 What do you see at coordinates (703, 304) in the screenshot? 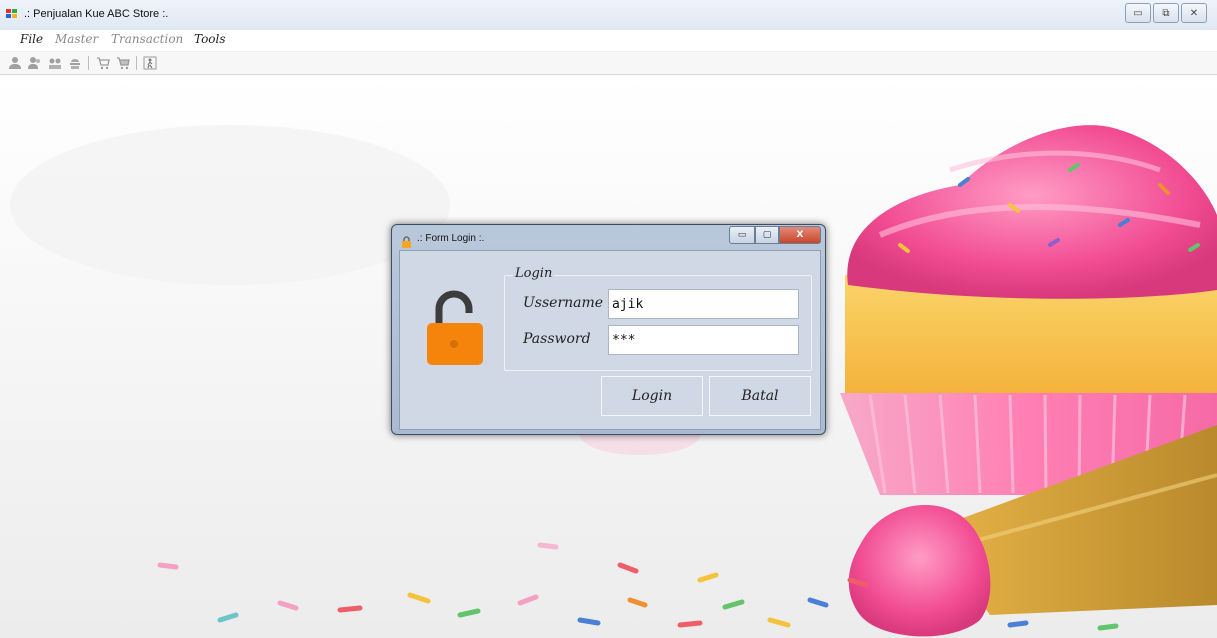
I see `username-input` at bounding box center [703, 304].